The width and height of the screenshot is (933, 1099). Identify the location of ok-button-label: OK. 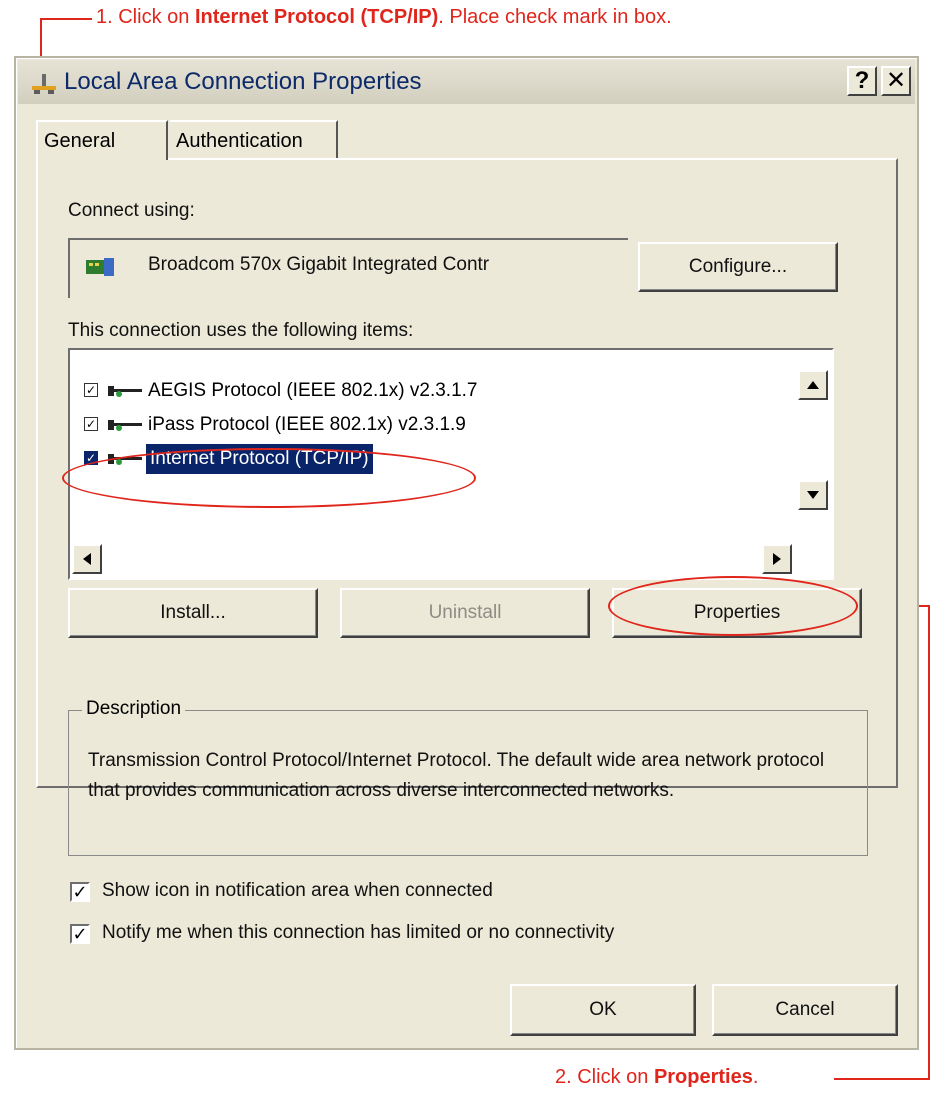
(603, 1009).